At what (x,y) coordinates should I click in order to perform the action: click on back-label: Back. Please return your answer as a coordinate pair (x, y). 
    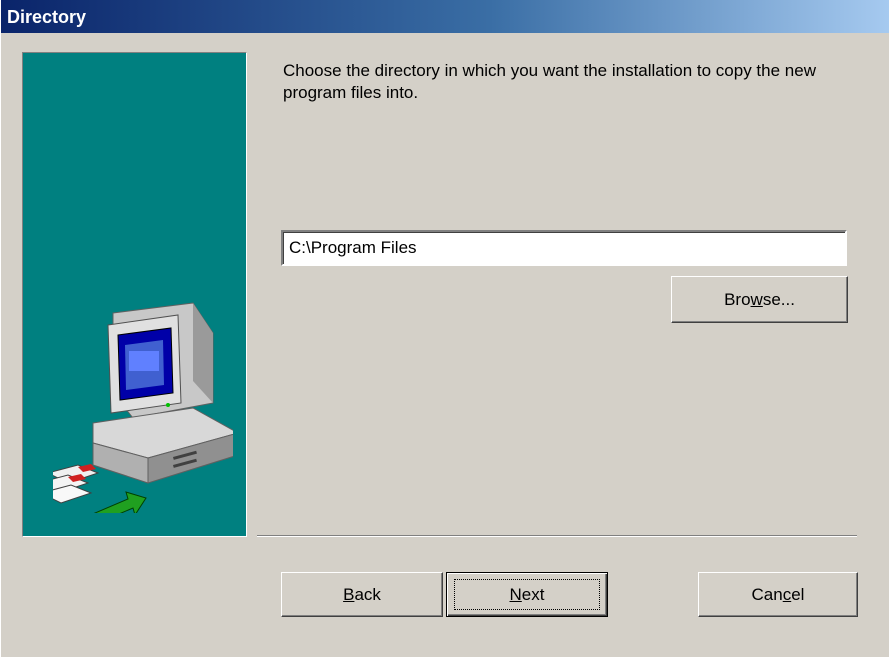
    Looking at the image, I should click on (362, 594).